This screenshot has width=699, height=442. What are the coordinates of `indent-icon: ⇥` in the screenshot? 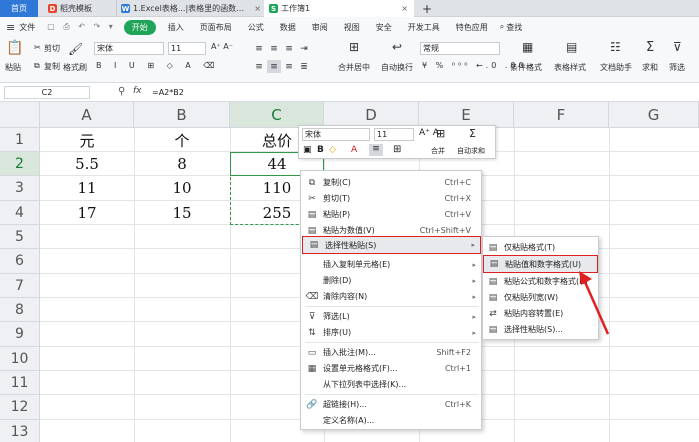 It's located at (304, 48).